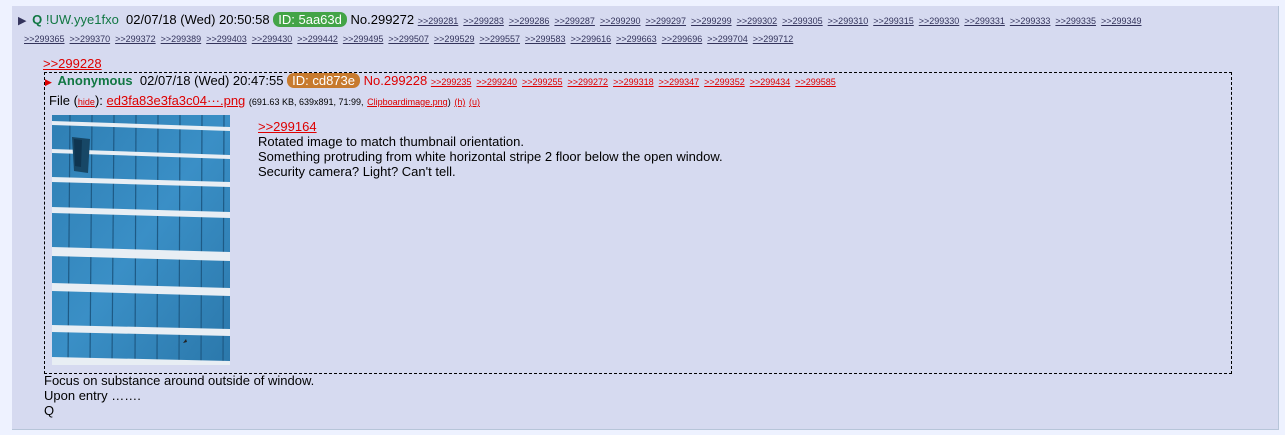 Image resolution: width=1285 pixels, height=435 pixels. I want to click on file-meta: (691.63 KB, 639x891, 71:99,, so click(306, 102).